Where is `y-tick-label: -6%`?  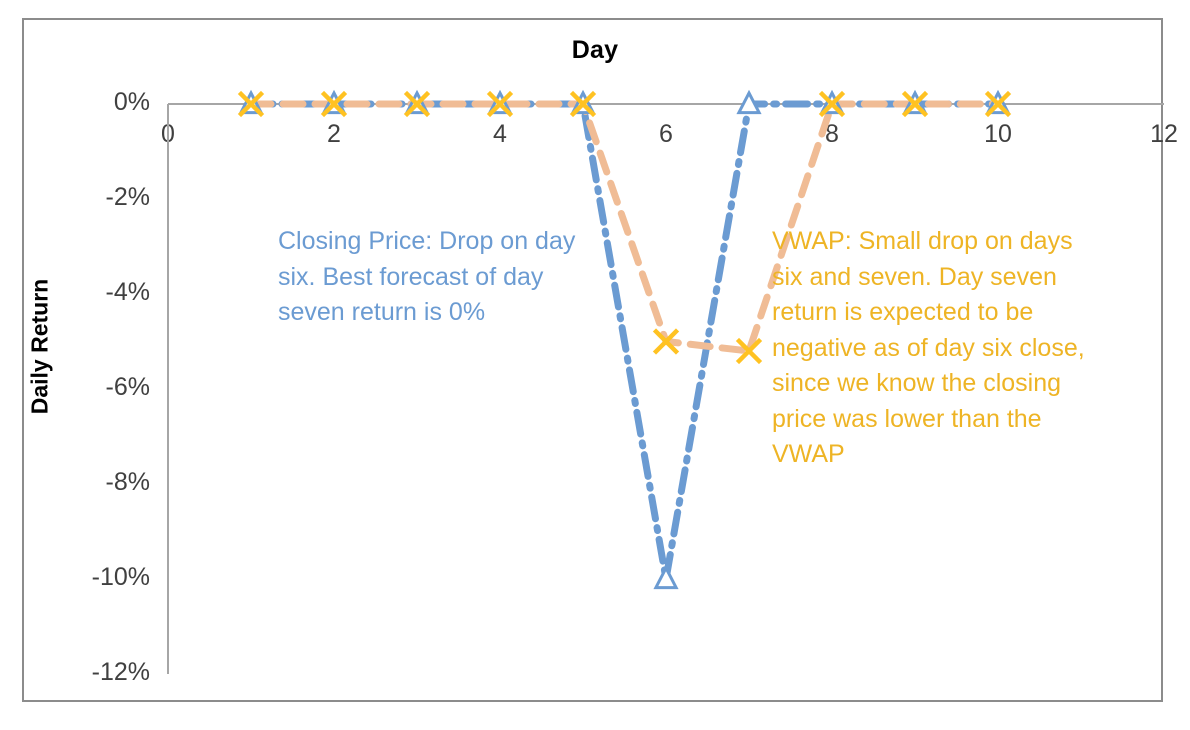
y-tick-label: -6% is located at coordinates (127, 387).